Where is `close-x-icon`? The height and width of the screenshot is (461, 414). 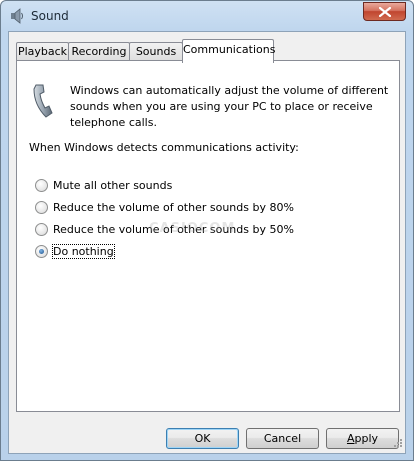
close-x-icon is located at coordinates (385, 12).